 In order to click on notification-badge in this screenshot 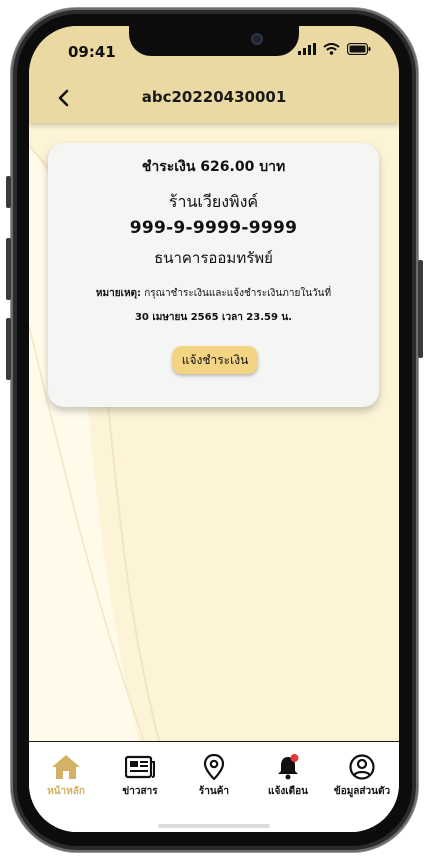, I will do `click(294, 758)`.